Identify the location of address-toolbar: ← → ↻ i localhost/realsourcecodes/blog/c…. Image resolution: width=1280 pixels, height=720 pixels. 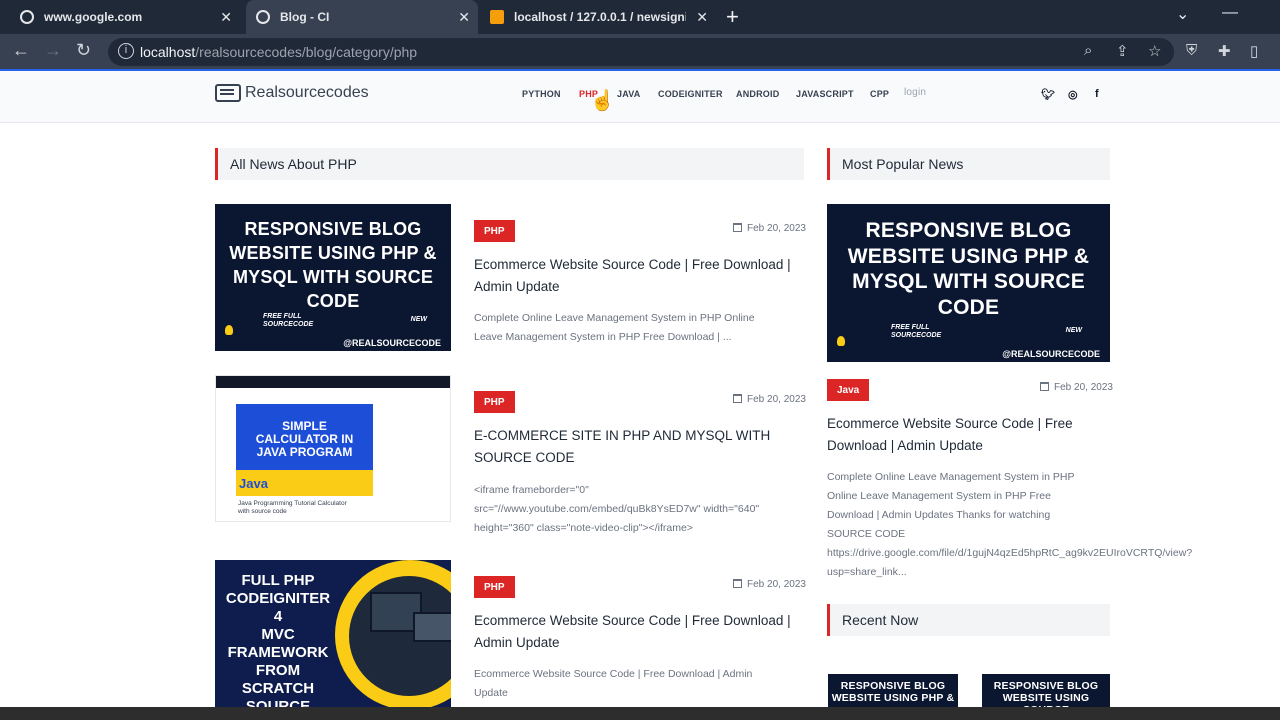
(640, 52).